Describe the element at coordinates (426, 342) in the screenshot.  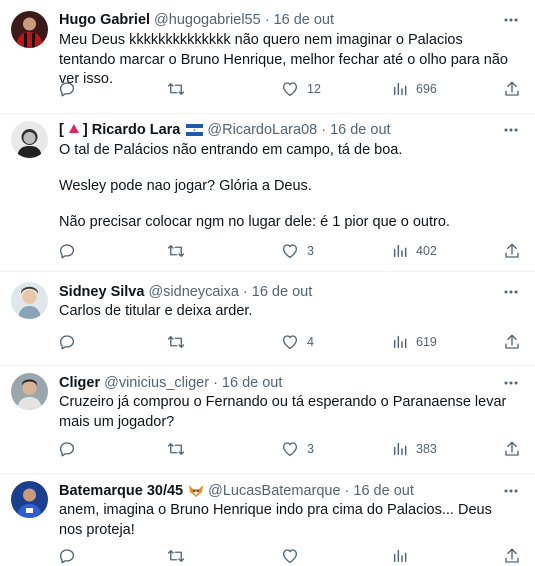
I see `view-count: 619` at that location.